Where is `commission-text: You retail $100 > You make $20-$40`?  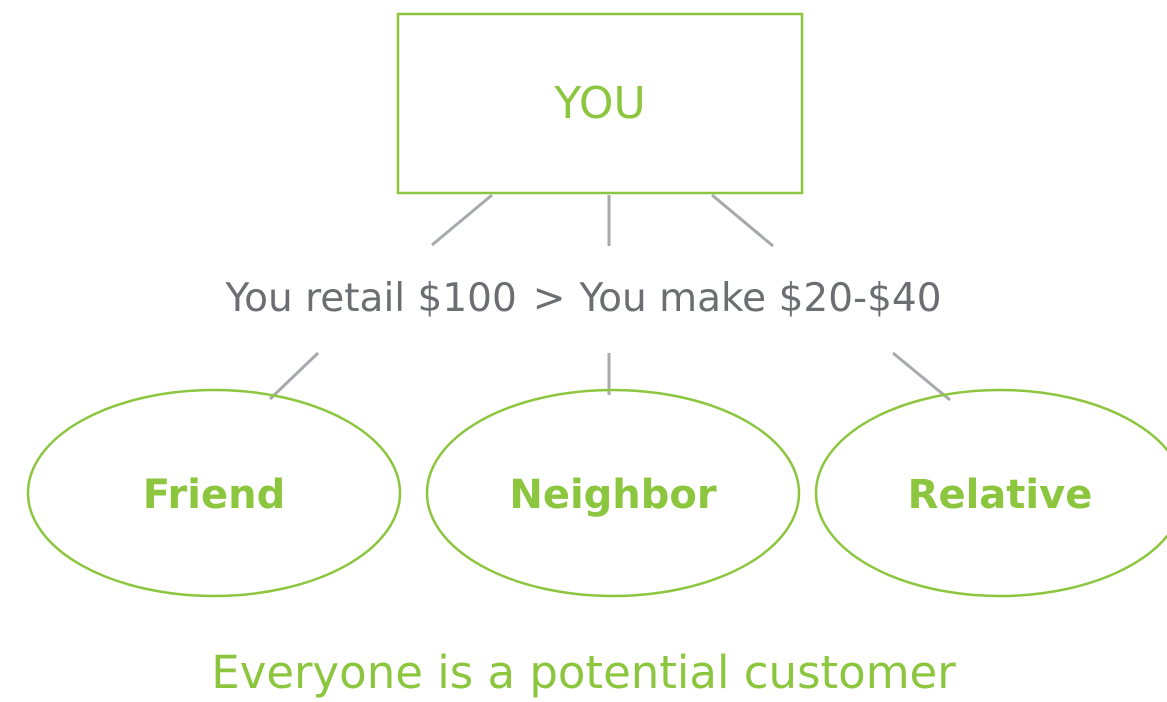 commission-text: You retail $100 > You make $20-$40 is located at coordinates (583, 298).